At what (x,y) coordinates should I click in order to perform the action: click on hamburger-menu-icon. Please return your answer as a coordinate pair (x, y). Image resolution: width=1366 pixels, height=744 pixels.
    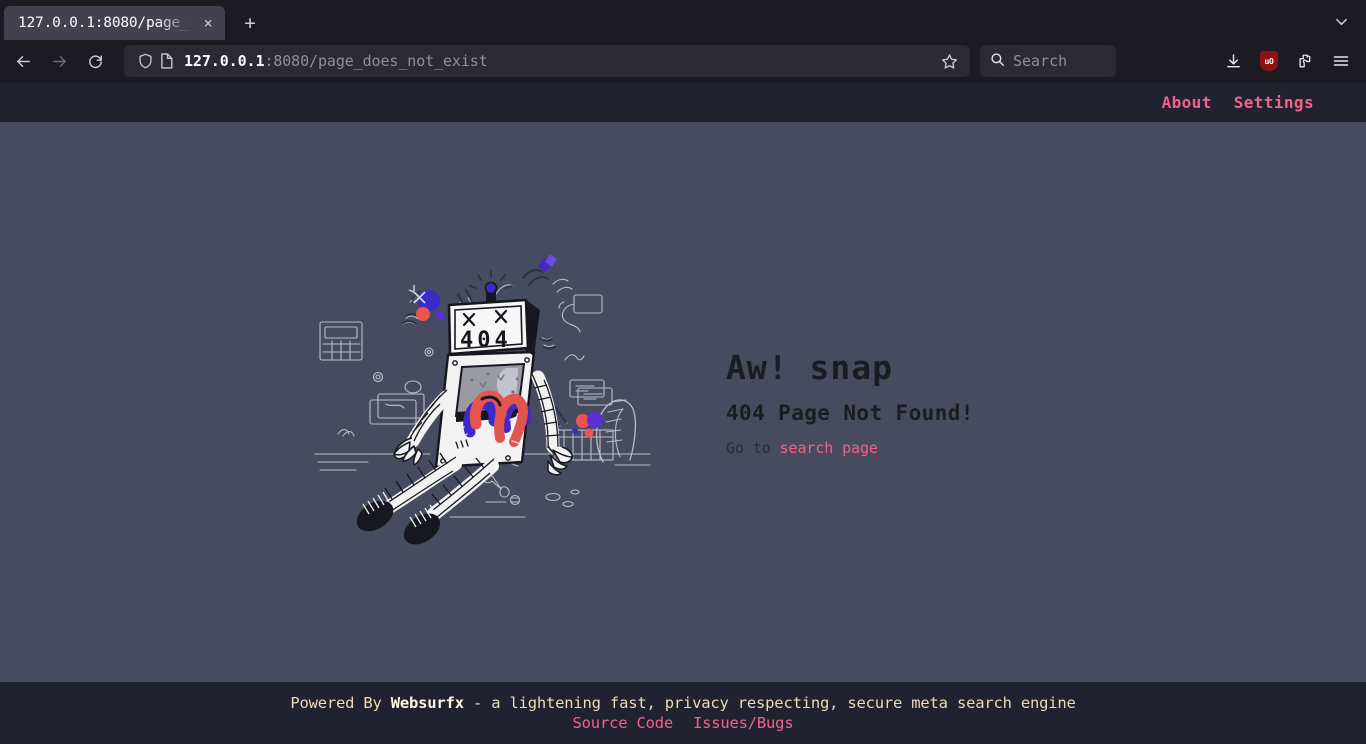
    Looking at the image, I should click on (1341, 61).